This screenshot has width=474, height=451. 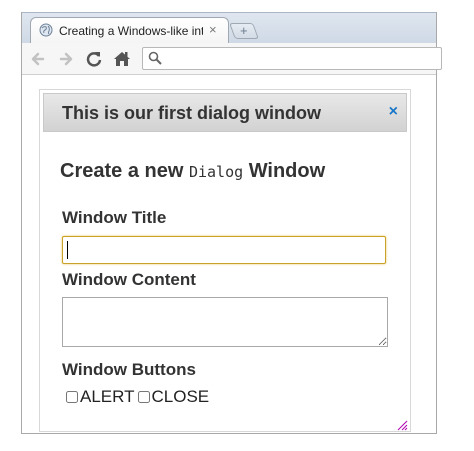 What do you see at coordinates (129, 279) in the screenshot?
I see `window-content-label: Window Content` at bounding box center [129, 279].